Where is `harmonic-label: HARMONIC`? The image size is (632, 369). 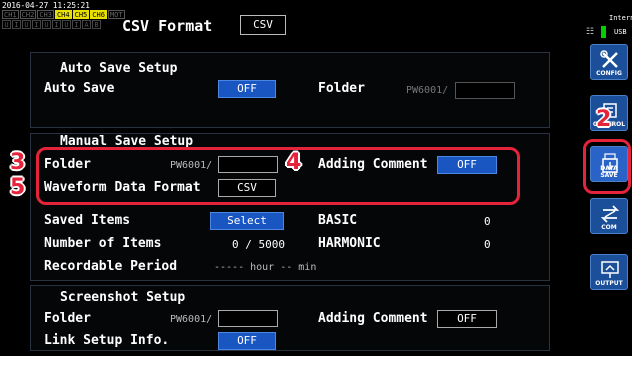 harmonic-label: HARMONIC is located at coordinates (349, 243).